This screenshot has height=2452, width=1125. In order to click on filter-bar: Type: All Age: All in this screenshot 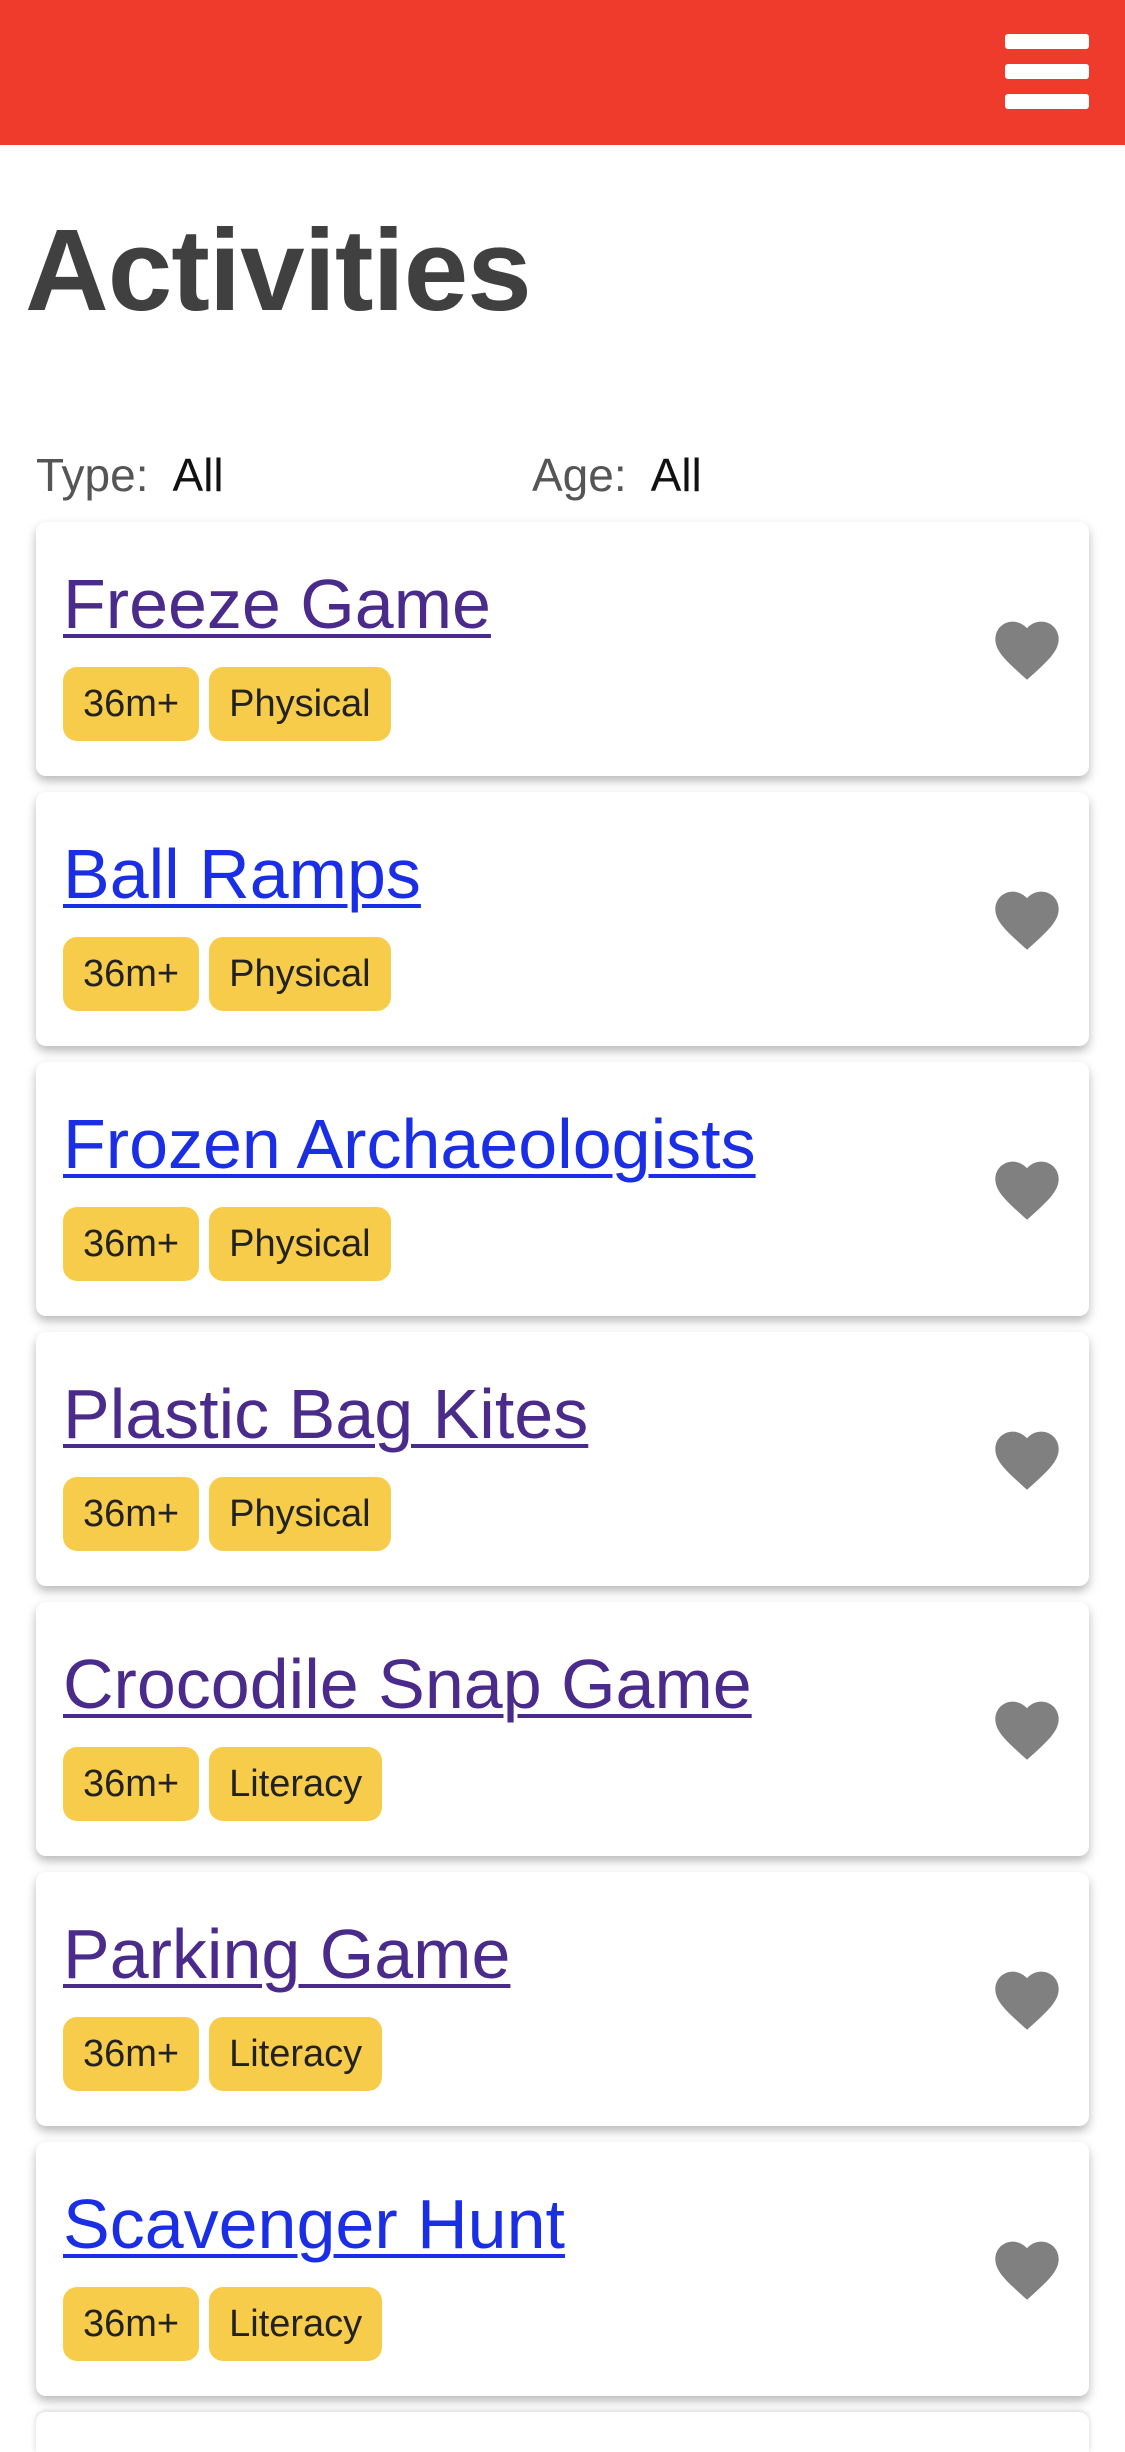, I will do `click(566, 475)`.